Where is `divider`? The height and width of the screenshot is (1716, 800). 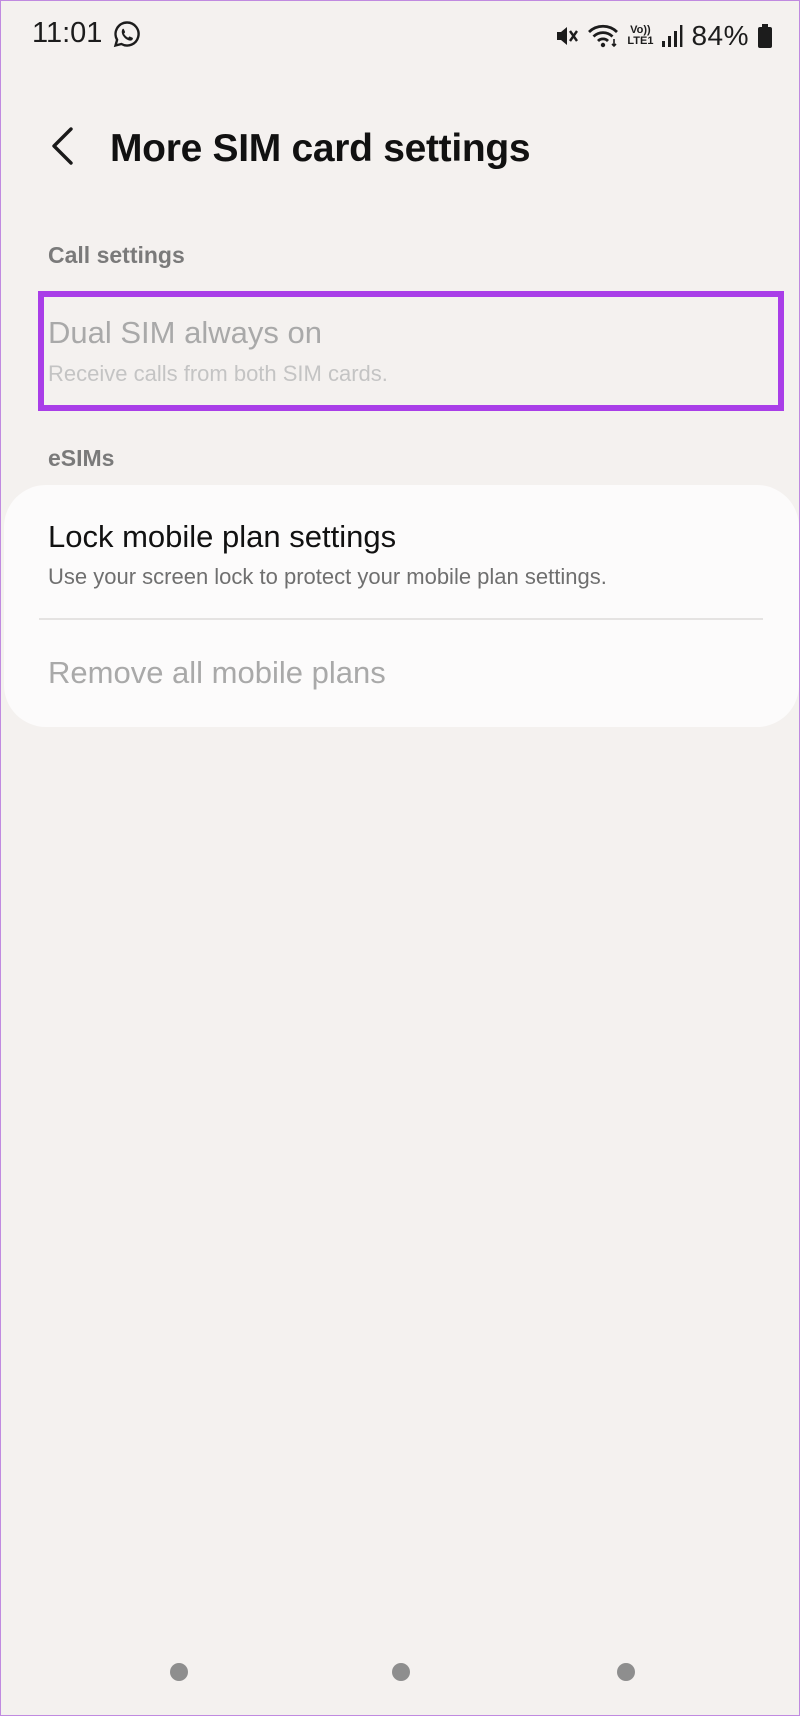 divider is located at coordinates (401, 619).